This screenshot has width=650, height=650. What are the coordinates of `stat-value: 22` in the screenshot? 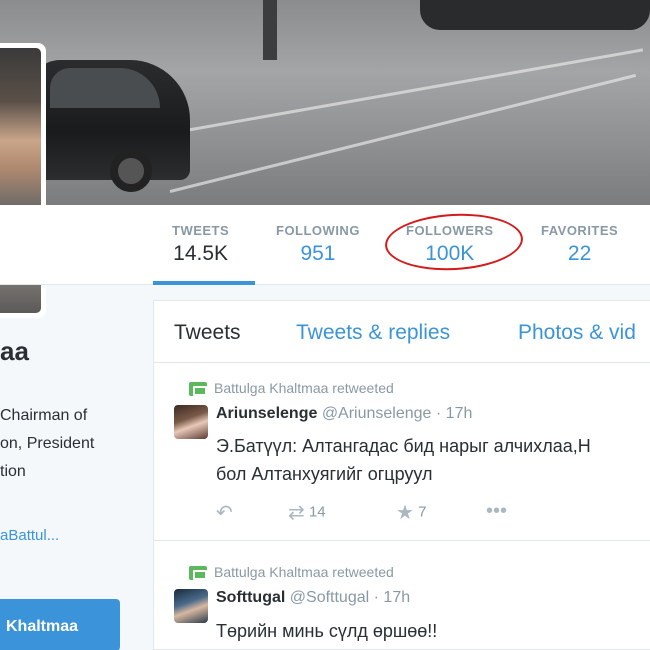 It's located at (579, 253).